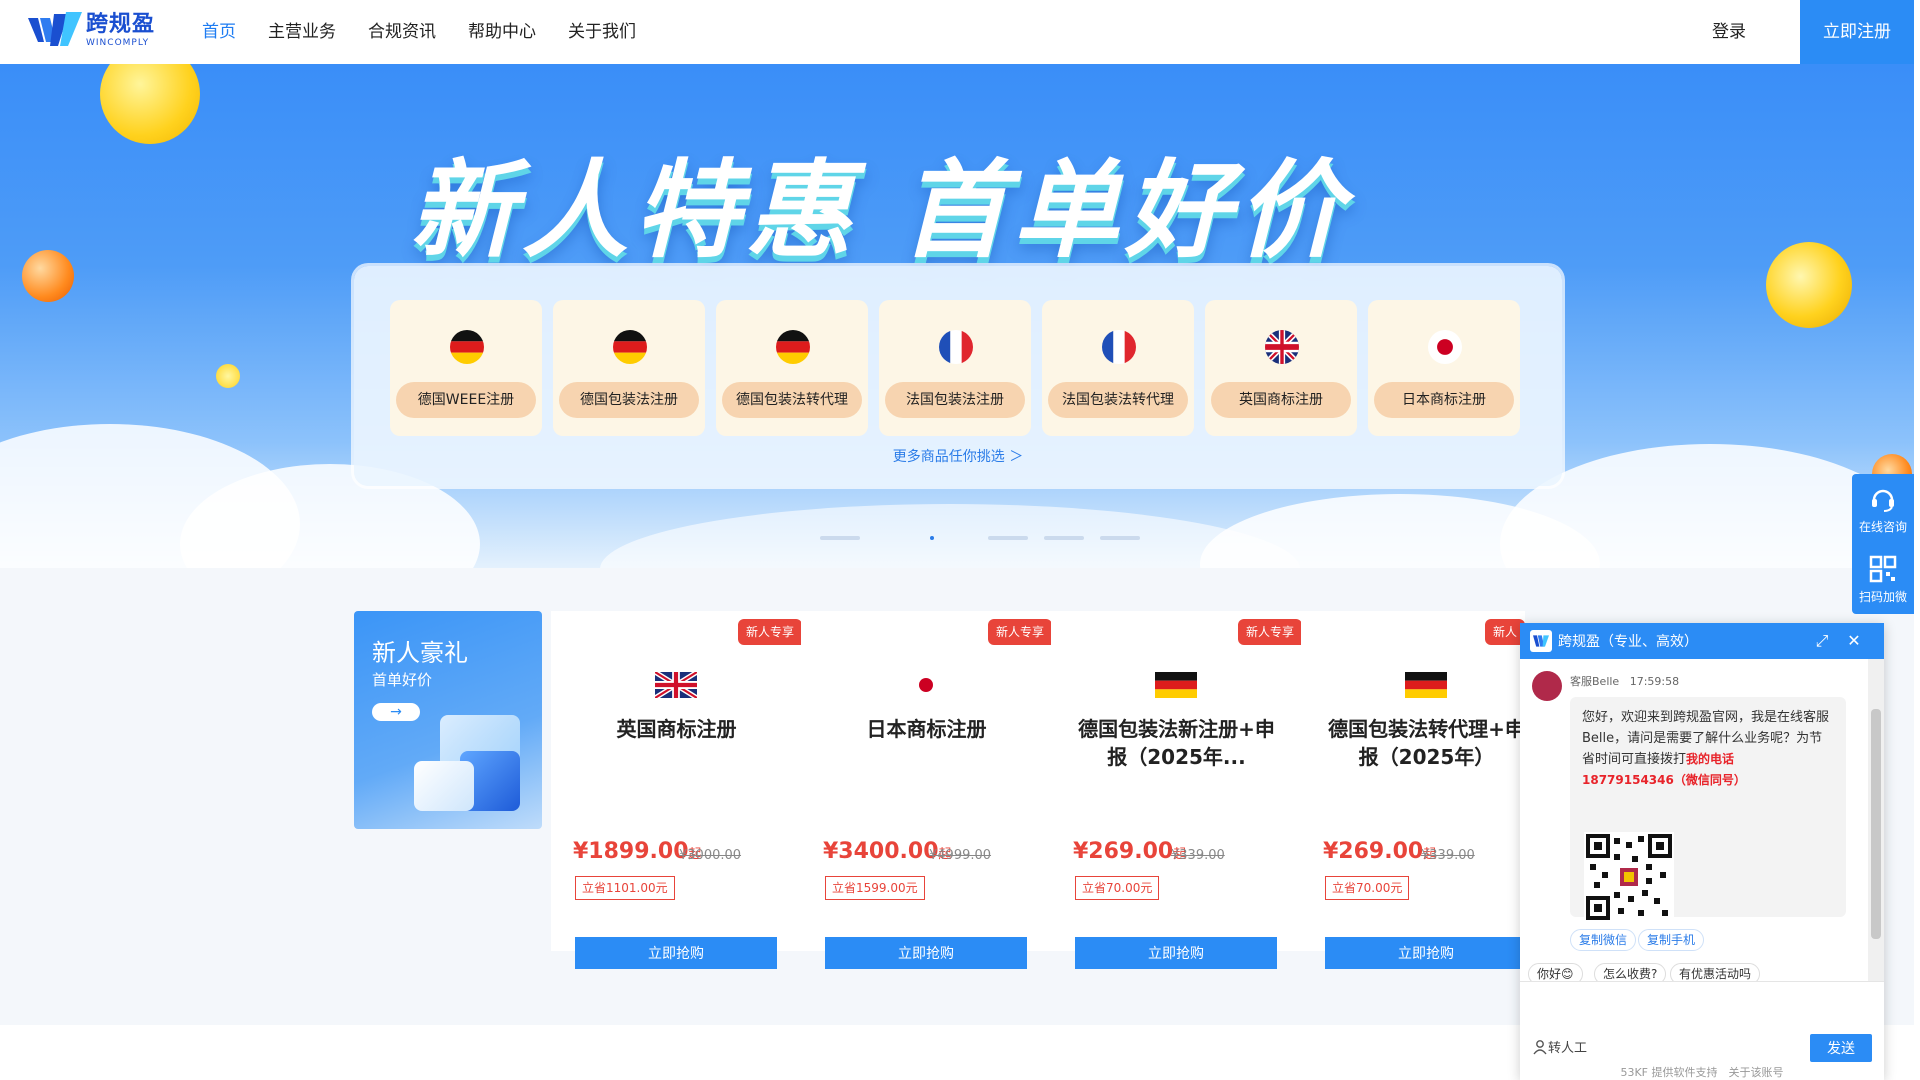 The height and width of the screenshot is (1080, 1920). What do you see at coordinates (466, 368) in the screenshot?
I see `offer-item: 德国WEEE注册` at bounding box center [466, 368].